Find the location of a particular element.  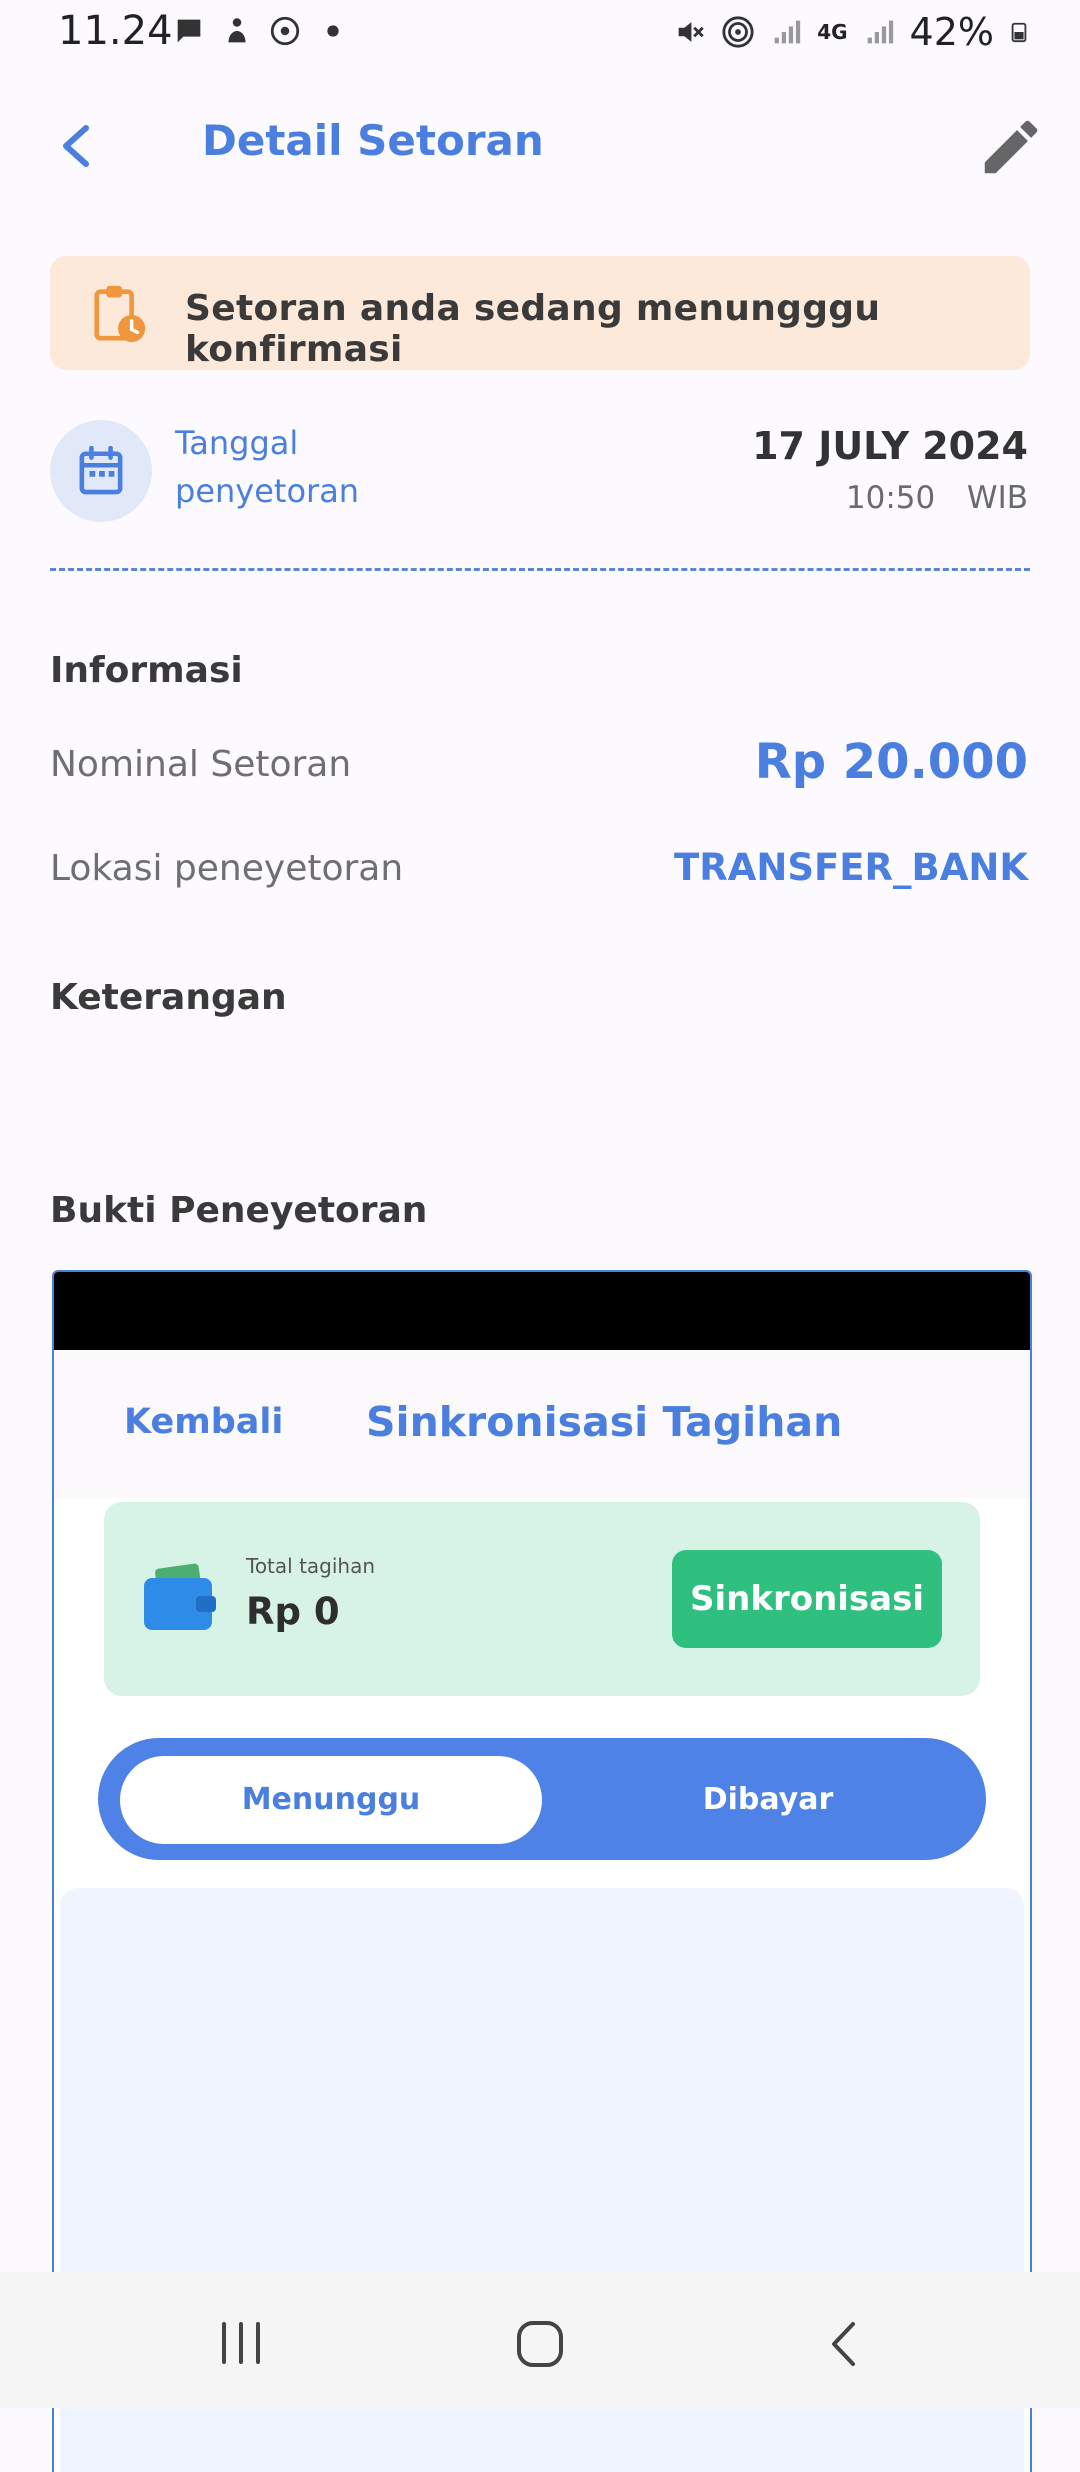

date-label-line1: Tanggal is located at coordinates (237, 443).